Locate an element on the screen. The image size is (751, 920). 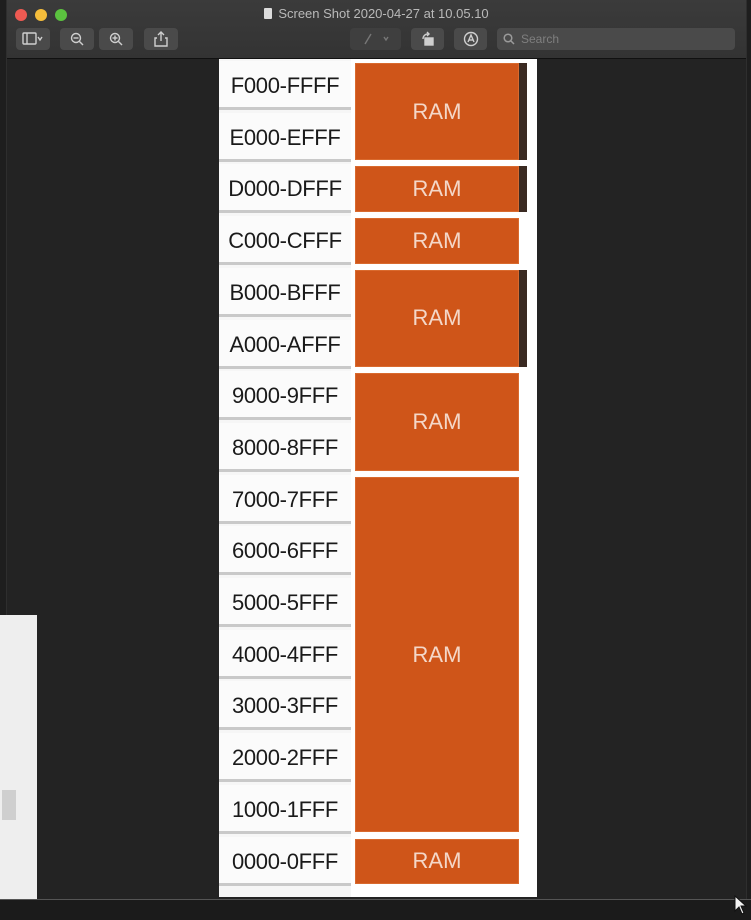
annotate-button is located at coordinates (470, 39).